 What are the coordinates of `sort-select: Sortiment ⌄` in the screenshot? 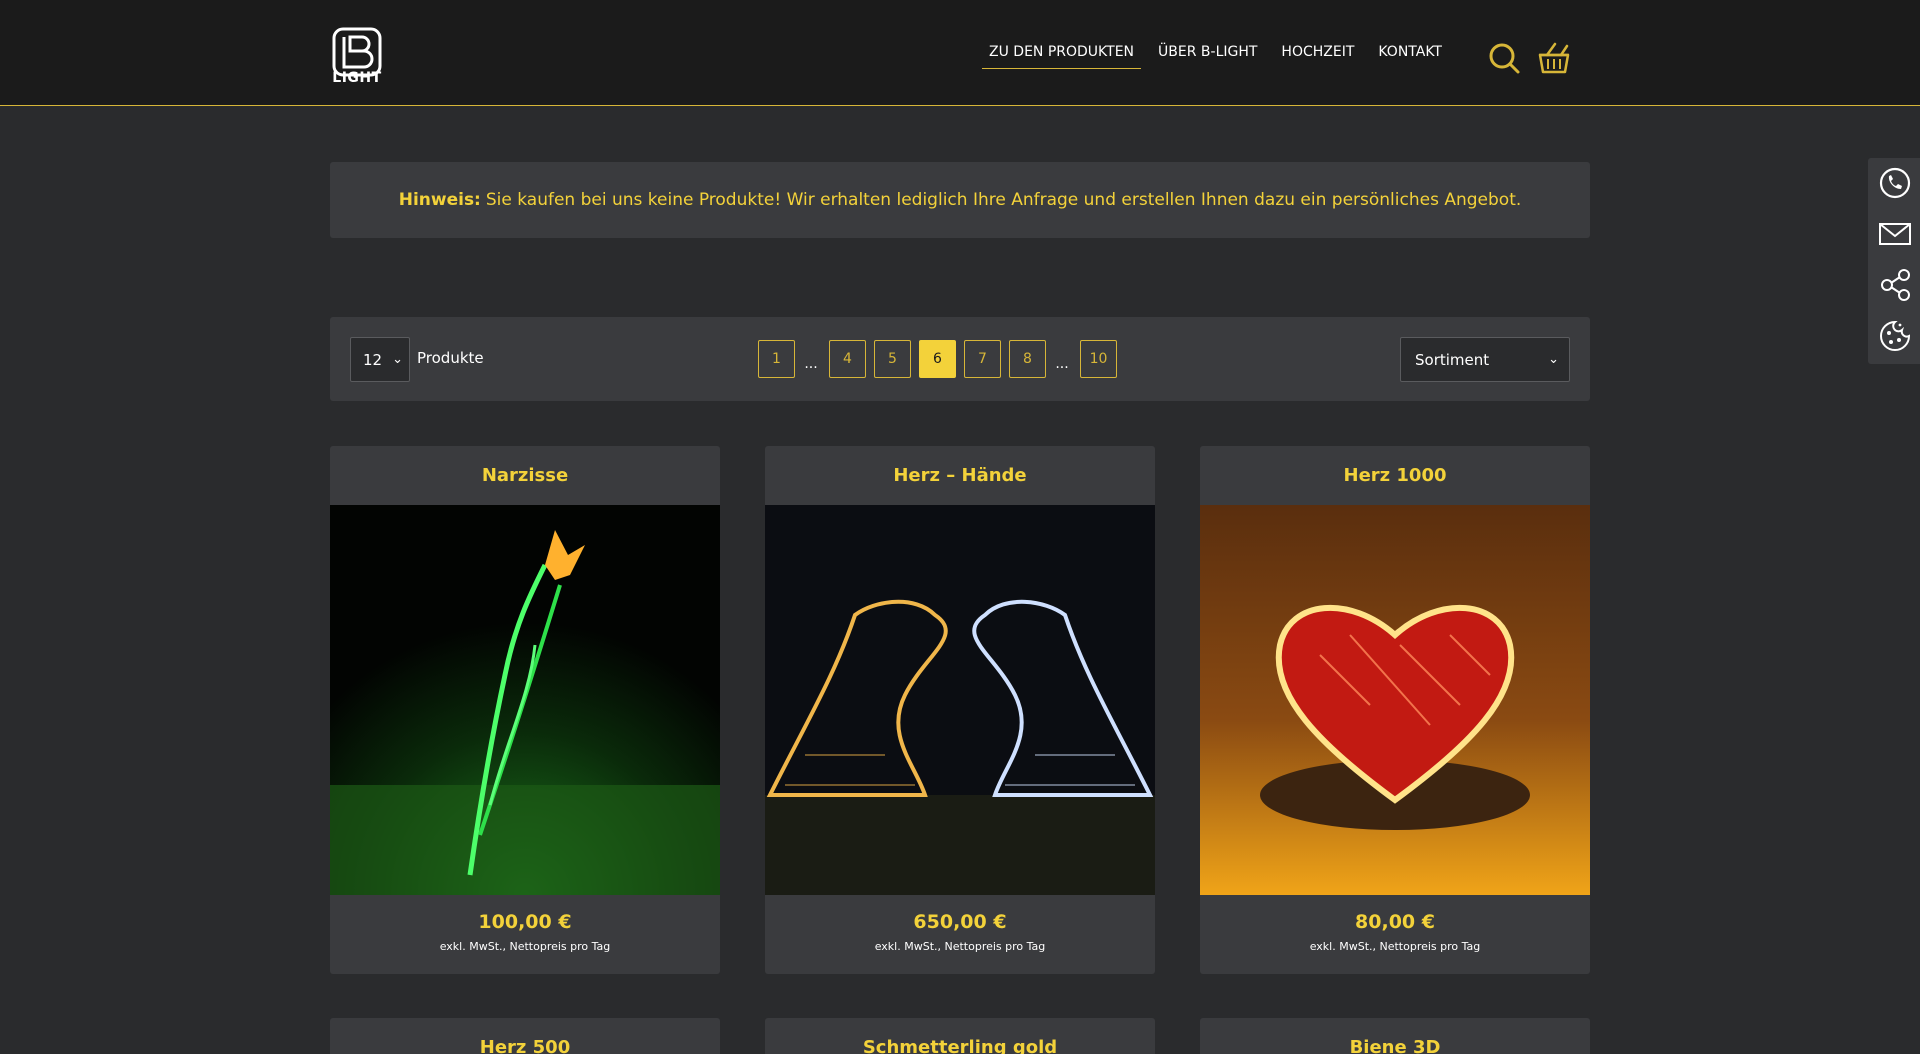 It's located at (1485, 359).